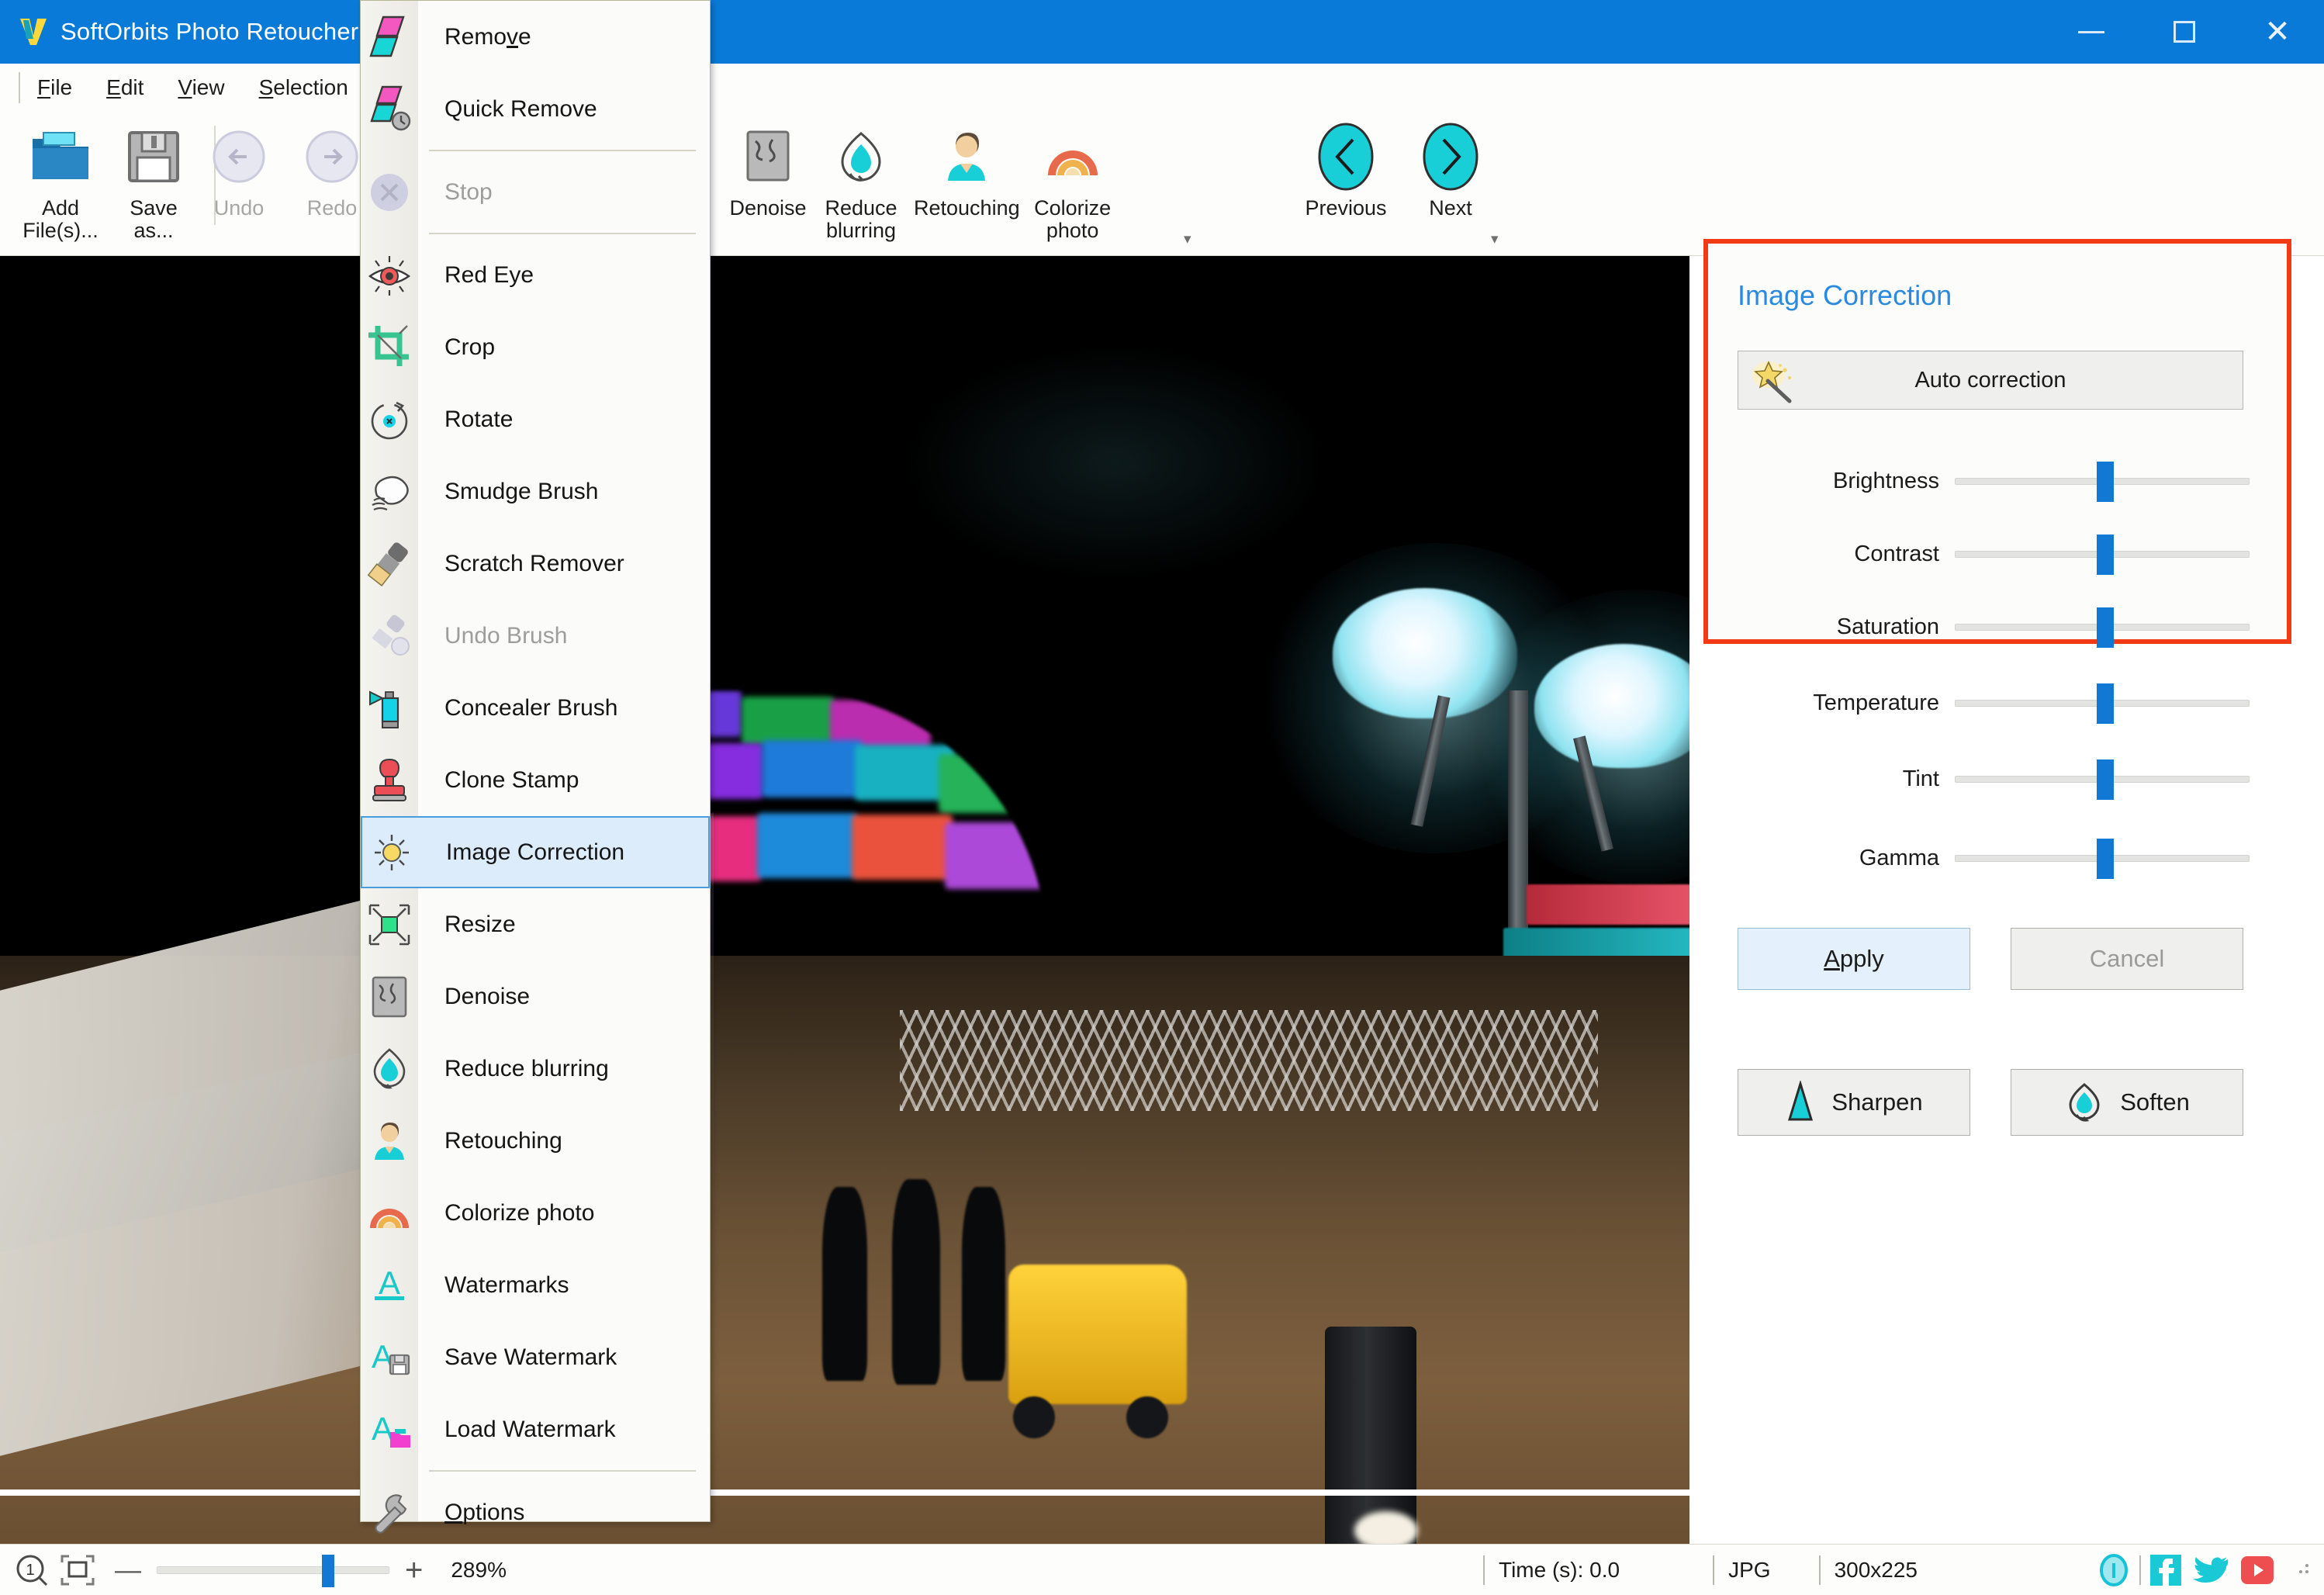  What do you see at coordinates (844, 1492) in the screenshot?
I see `canvas-scrollbar` at bounding box center [844, 1492].